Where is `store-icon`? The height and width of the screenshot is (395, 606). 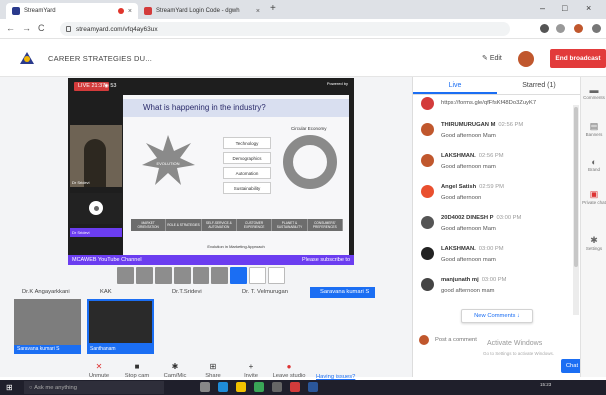 store-icon is located at coordinates (259, 387).